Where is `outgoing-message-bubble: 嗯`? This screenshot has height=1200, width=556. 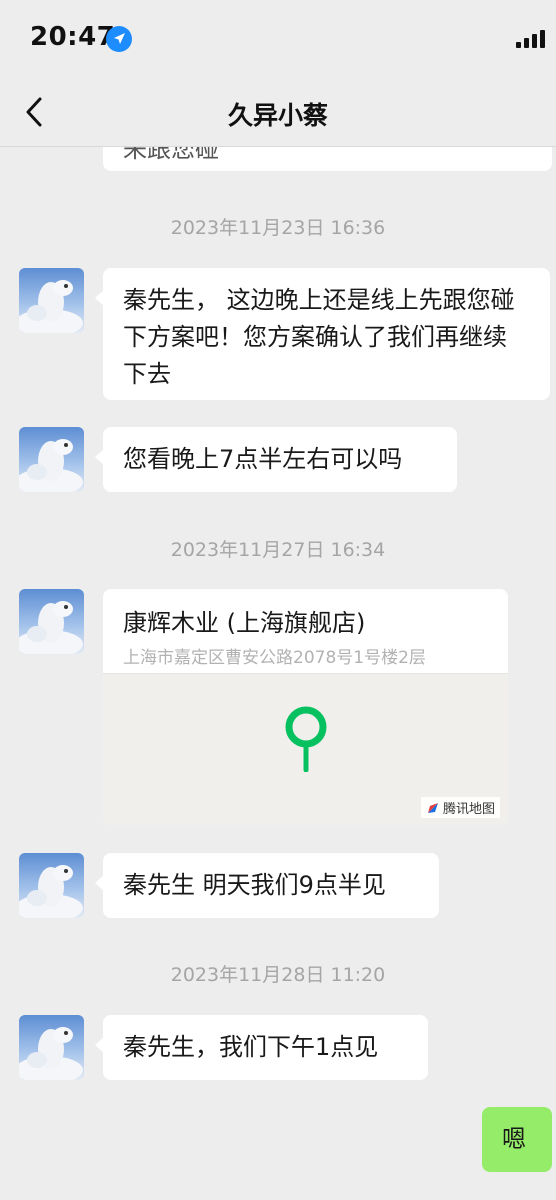
outgoing-message-bubble: 嗯 is located at coordinates (517, 1139).